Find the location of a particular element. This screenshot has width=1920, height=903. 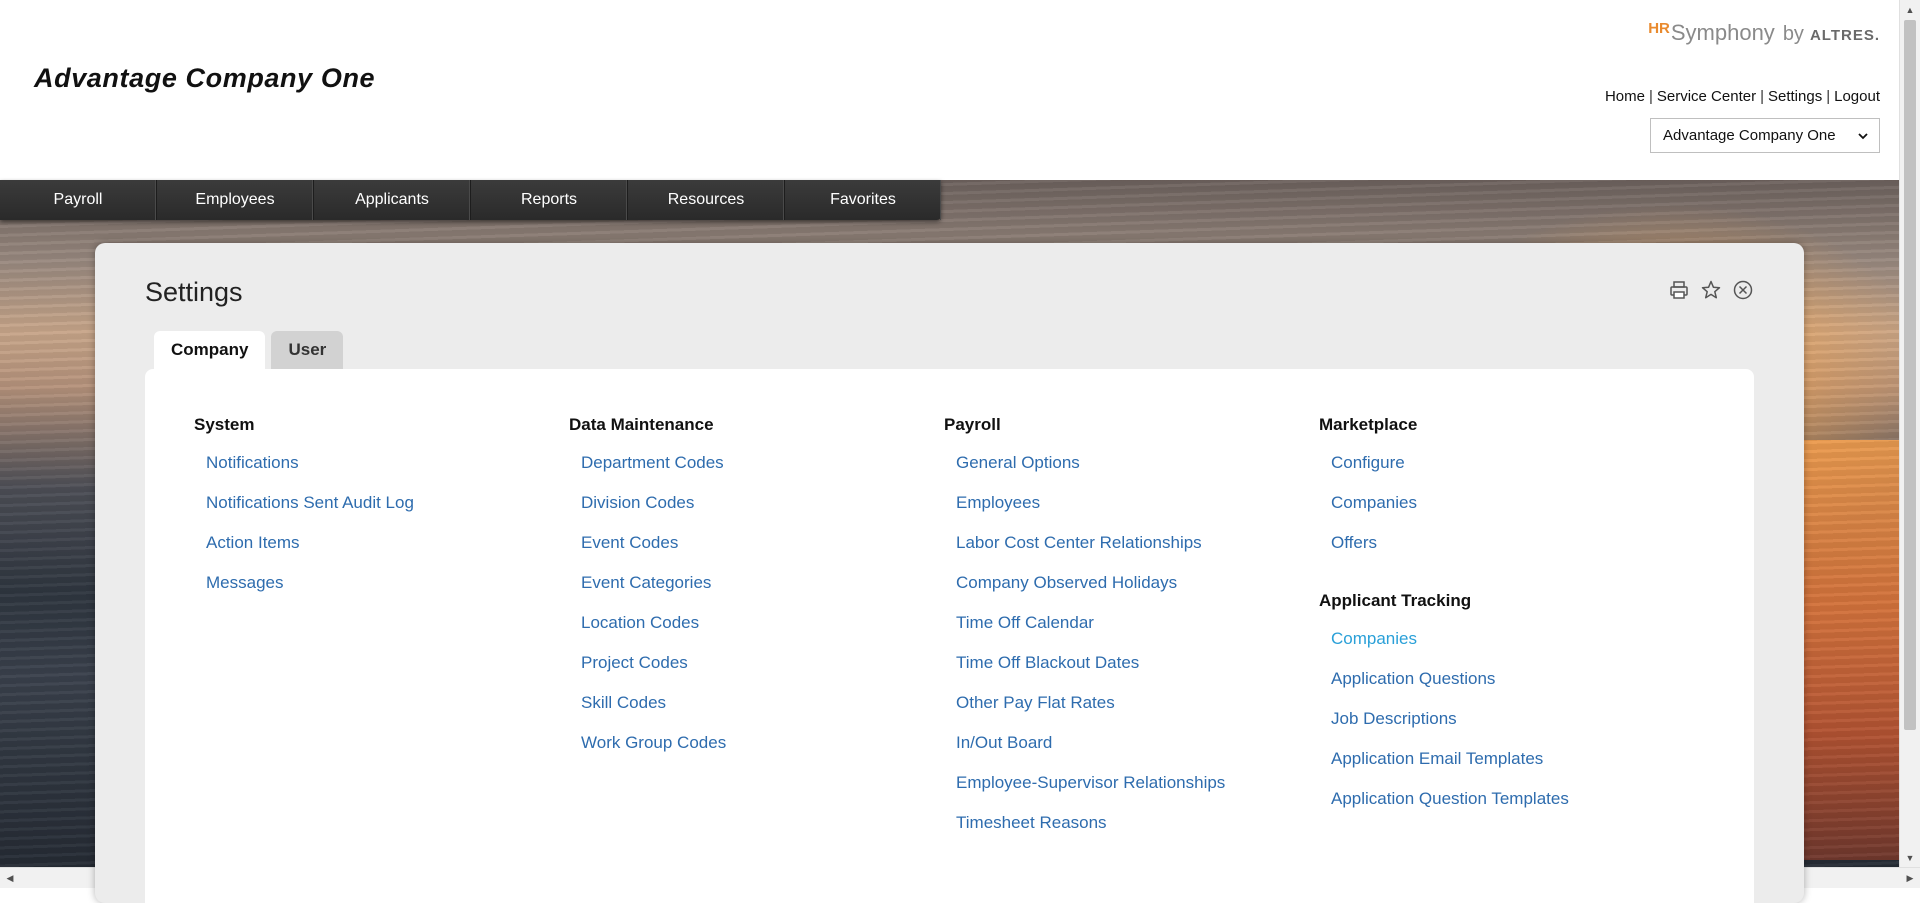

logout-link: Logout is located at coordinates (1857, 96).